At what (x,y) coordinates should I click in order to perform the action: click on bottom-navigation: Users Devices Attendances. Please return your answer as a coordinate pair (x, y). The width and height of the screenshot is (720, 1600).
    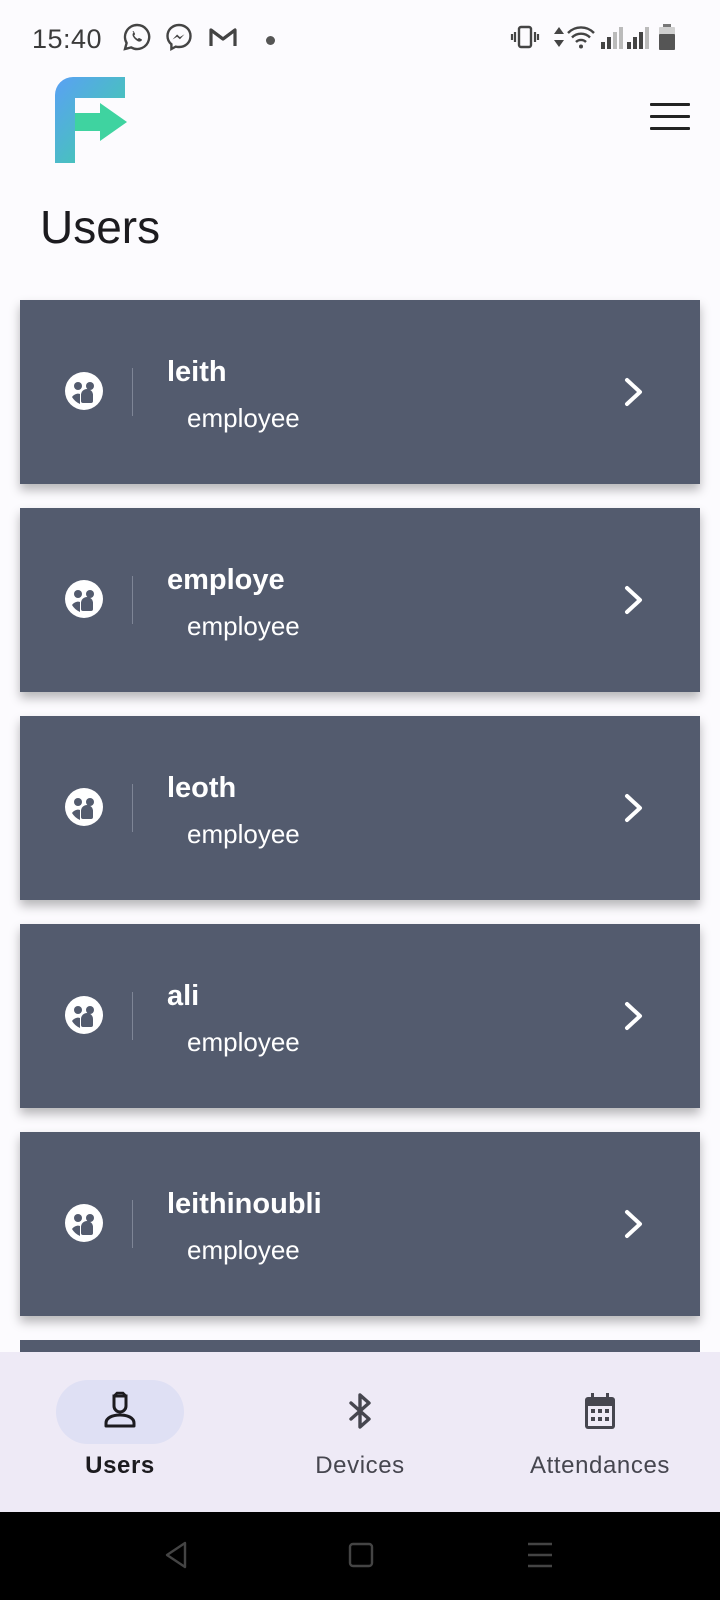
    Looking at the image, I should click on (360, 1432).